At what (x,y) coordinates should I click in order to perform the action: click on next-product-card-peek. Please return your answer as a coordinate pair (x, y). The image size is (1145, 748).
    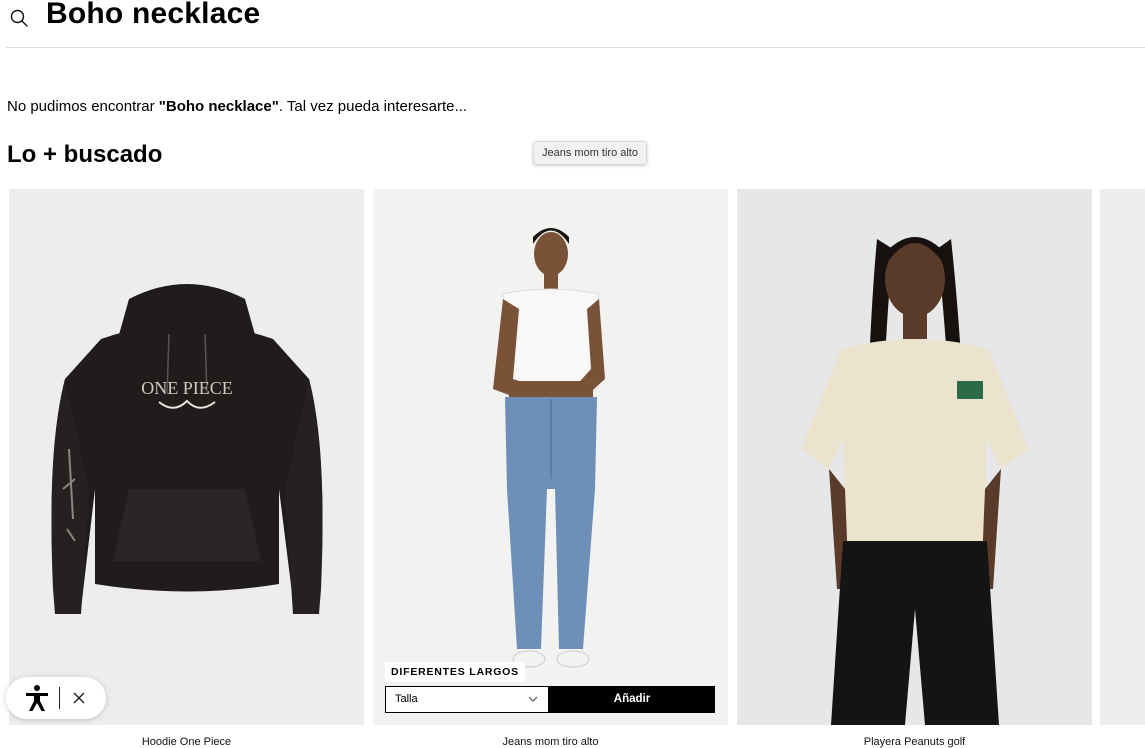
    Looking at the image, I should click on (1122, 457).